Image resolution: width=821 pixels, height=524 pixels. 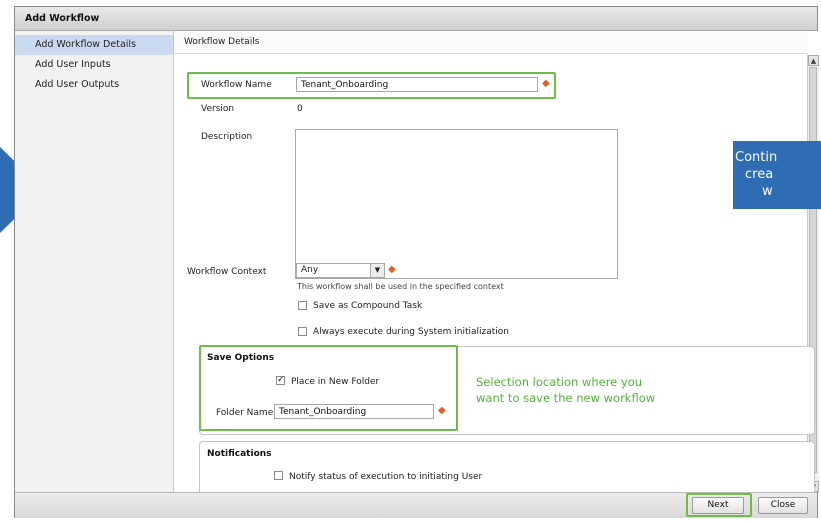 I want to click on compound-task-label: Save as Compound Task, so click(x=368, y=306).